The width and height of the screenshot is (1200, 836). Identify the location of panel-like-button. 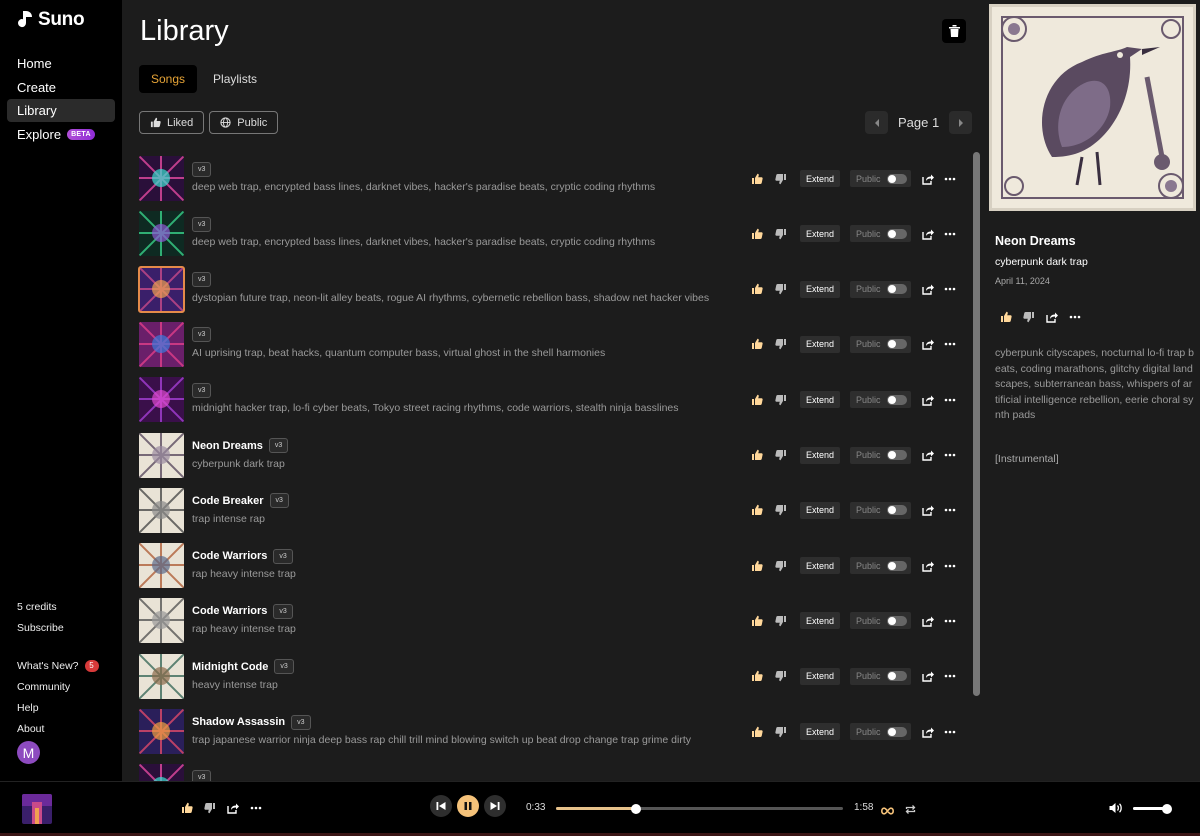
(1006, 317).